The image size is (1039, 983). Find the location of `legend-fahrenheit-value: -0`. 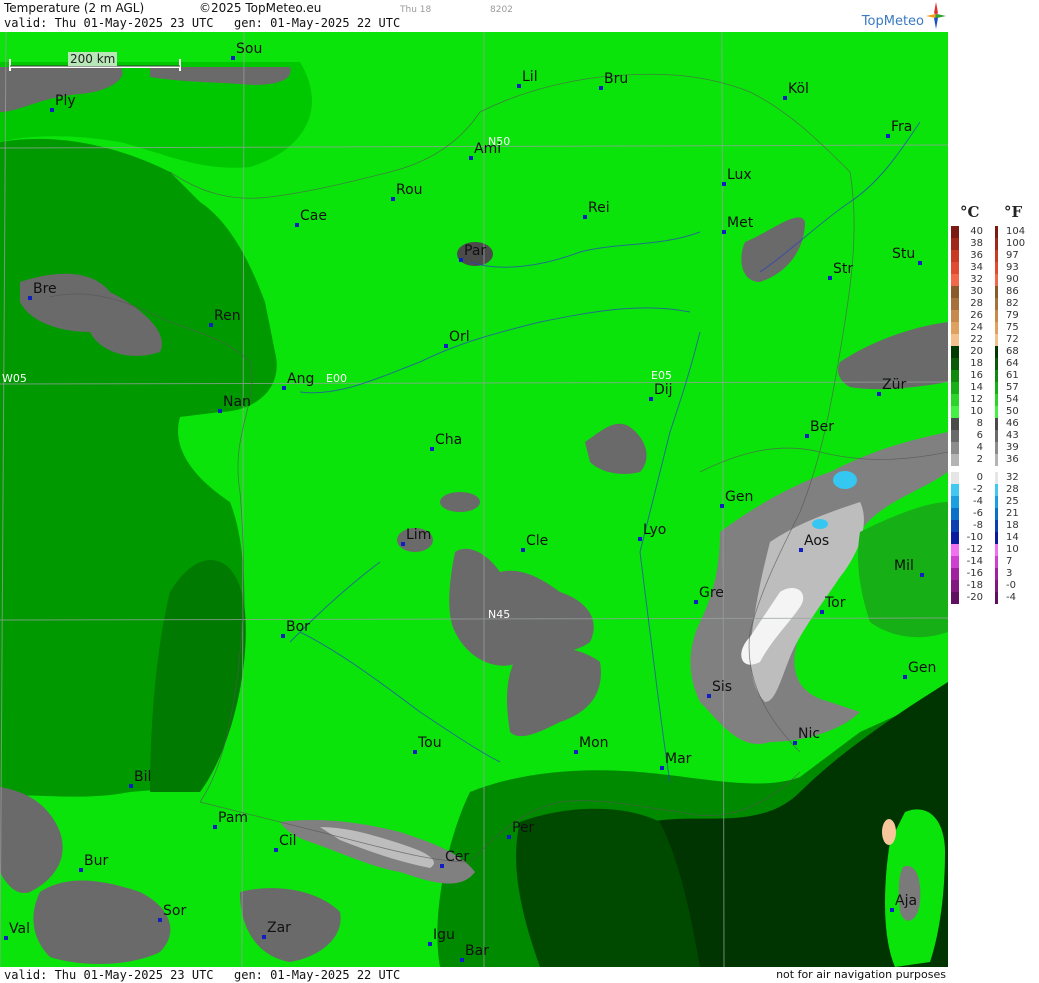

legend-fahrenheit-value: -0 is located at coordinates (1011, 585).